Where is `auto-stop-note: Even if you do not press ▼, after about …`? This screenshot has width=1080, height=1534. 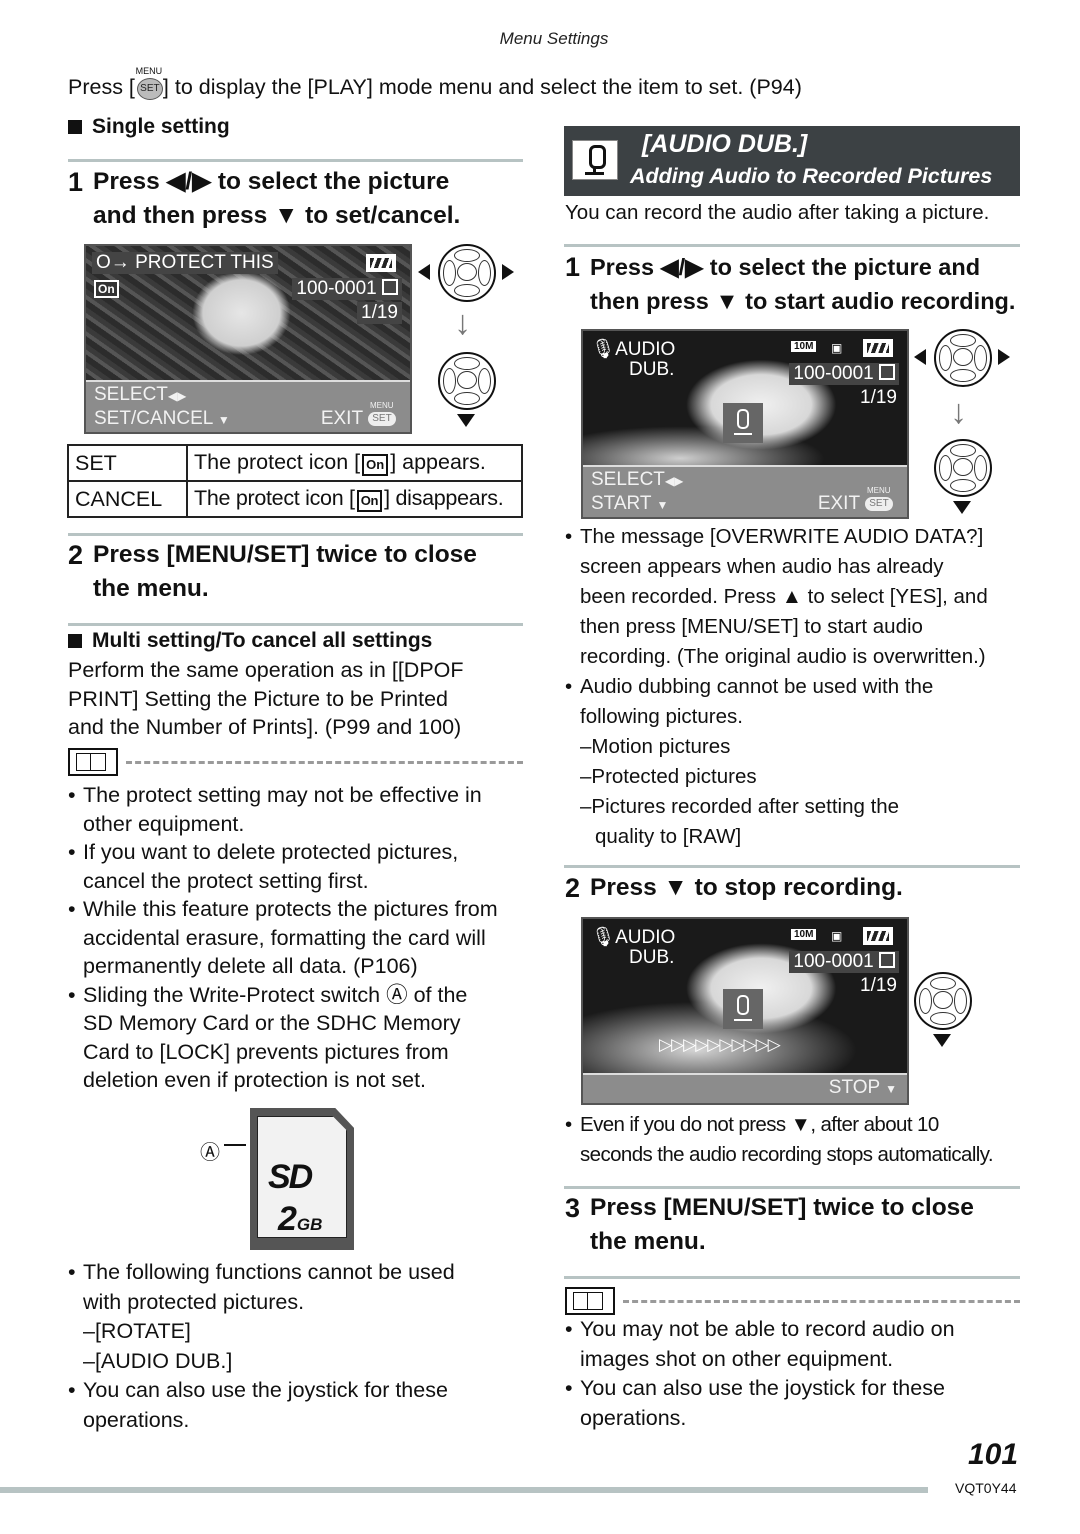 auto-stop-note: Even if you do not press ▼, after about … is located at coordinates (800, 1140).